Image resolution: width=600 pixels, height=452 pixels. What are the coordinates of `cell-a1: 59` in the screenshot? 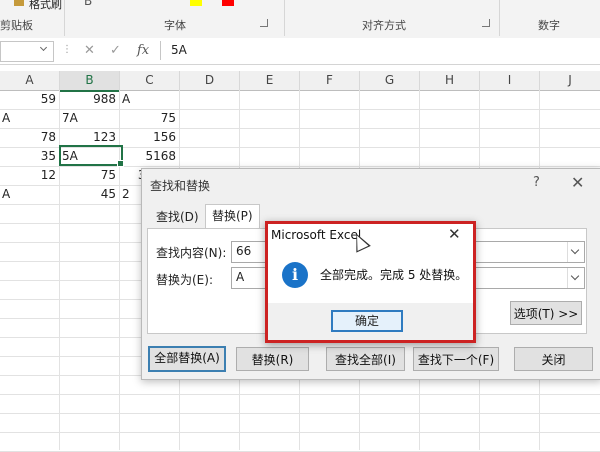 It's located at (28, 99).